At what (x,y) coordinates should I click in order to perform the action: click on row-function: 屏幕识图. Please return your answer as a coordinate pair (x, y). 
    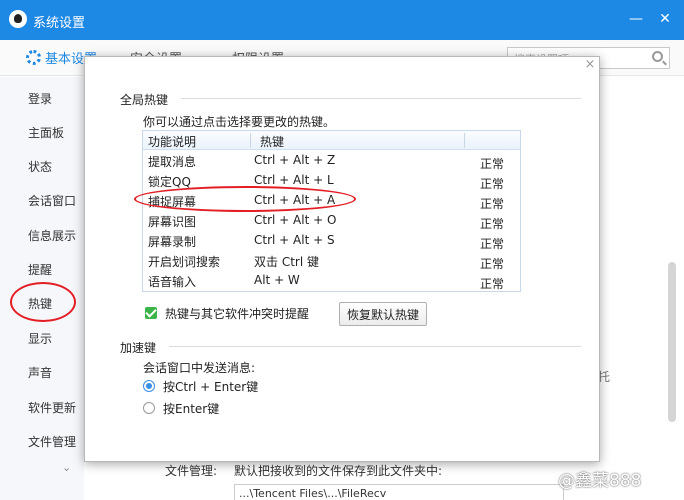
    Looking at the image, I should click on (172, 222).